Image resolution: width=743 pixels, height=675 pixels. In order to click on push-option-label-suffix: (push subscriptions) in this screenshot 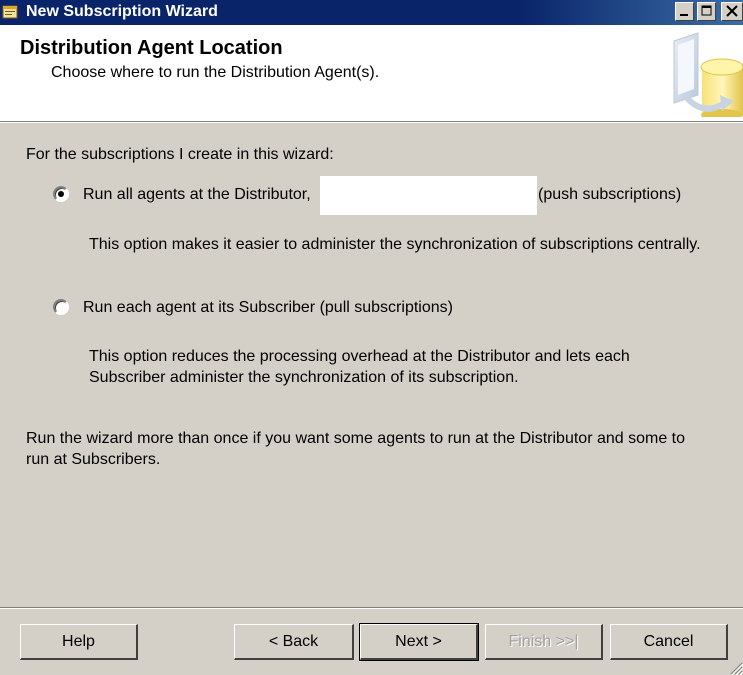, I will do `click(609, 195)`.